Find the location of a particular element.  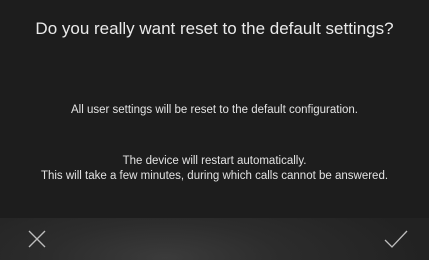

restart-note-line-1: The device will restart automatically. is located at coordinates (214, 161).